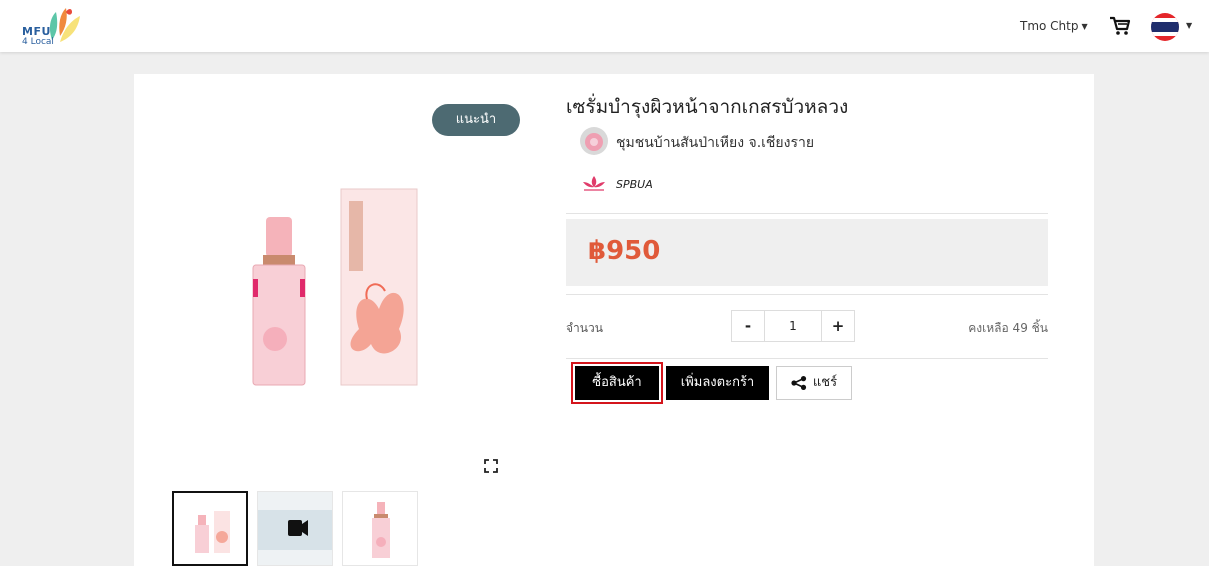 The width and height of the screenshot is (1209, 566). What do you see at coordinates (617, 383) in the screenshot?
I see `buy-now-button: ซื้อสินค้า` at bounding box center [617, 383].